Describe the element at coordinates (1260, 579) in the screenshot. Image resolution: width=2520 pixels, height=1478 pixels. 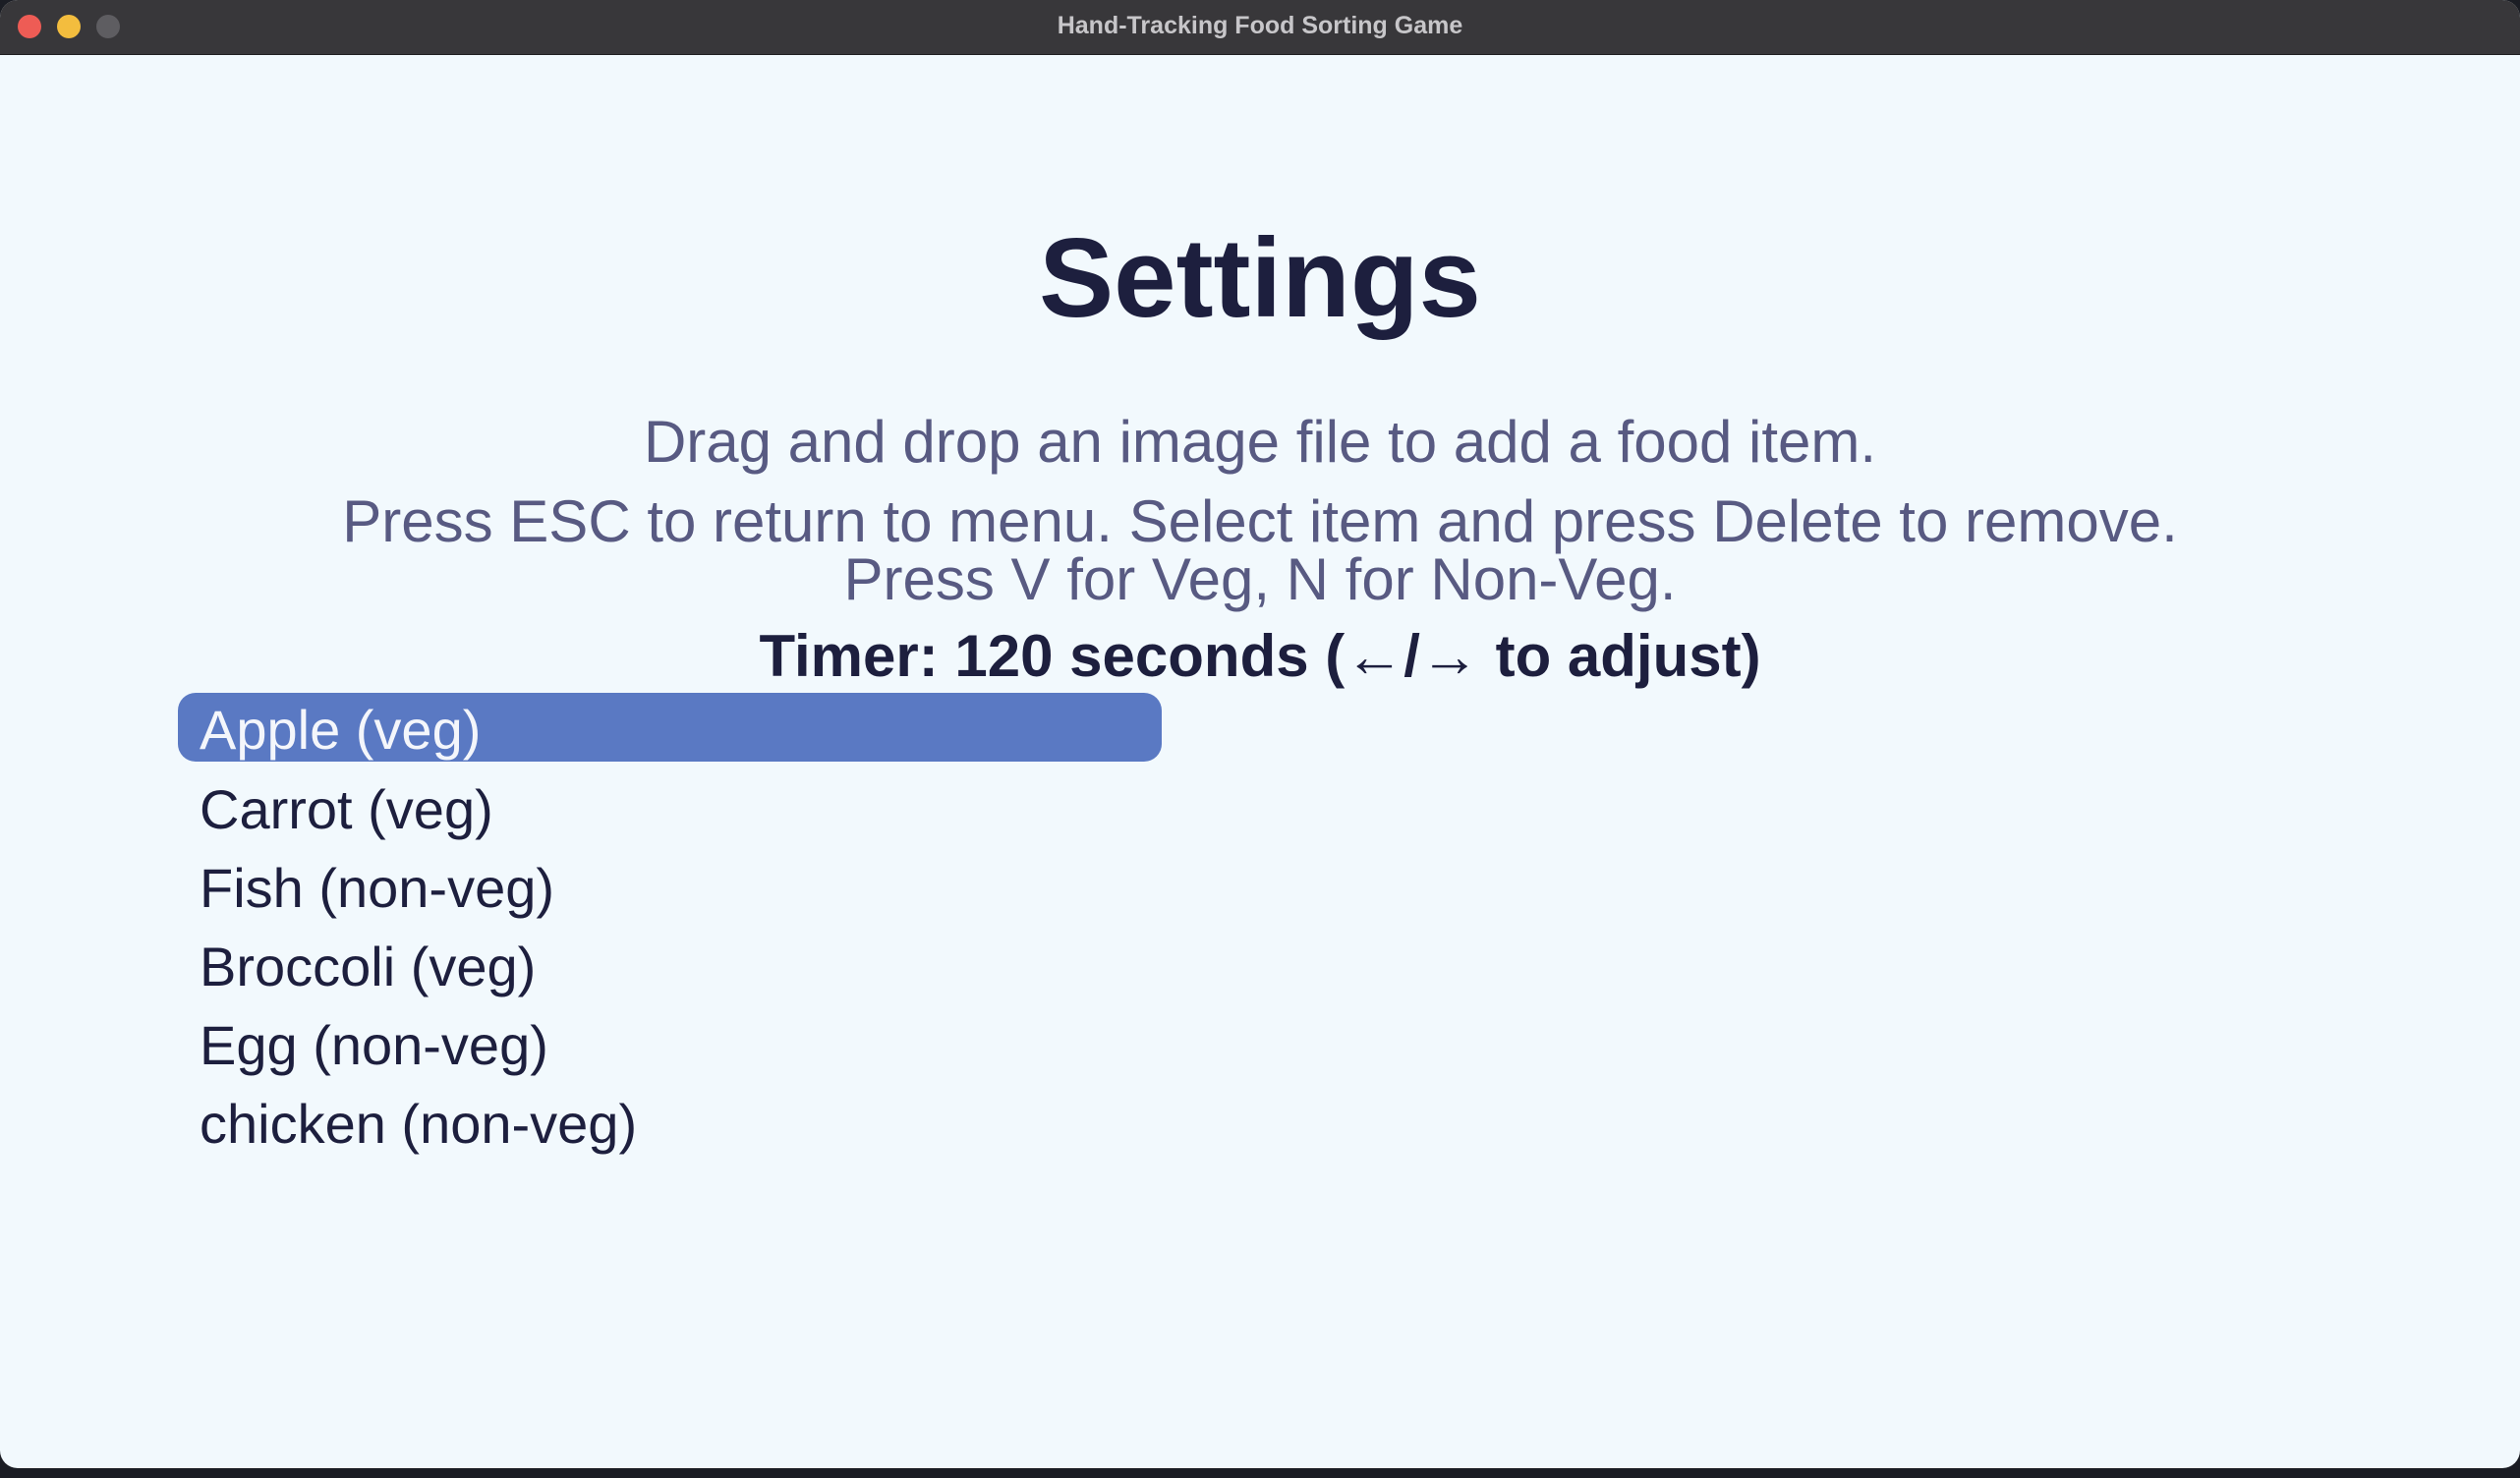
I see `veg-nonveg-instruction: Press V for Veg, N for Non-Veg.` at that location.